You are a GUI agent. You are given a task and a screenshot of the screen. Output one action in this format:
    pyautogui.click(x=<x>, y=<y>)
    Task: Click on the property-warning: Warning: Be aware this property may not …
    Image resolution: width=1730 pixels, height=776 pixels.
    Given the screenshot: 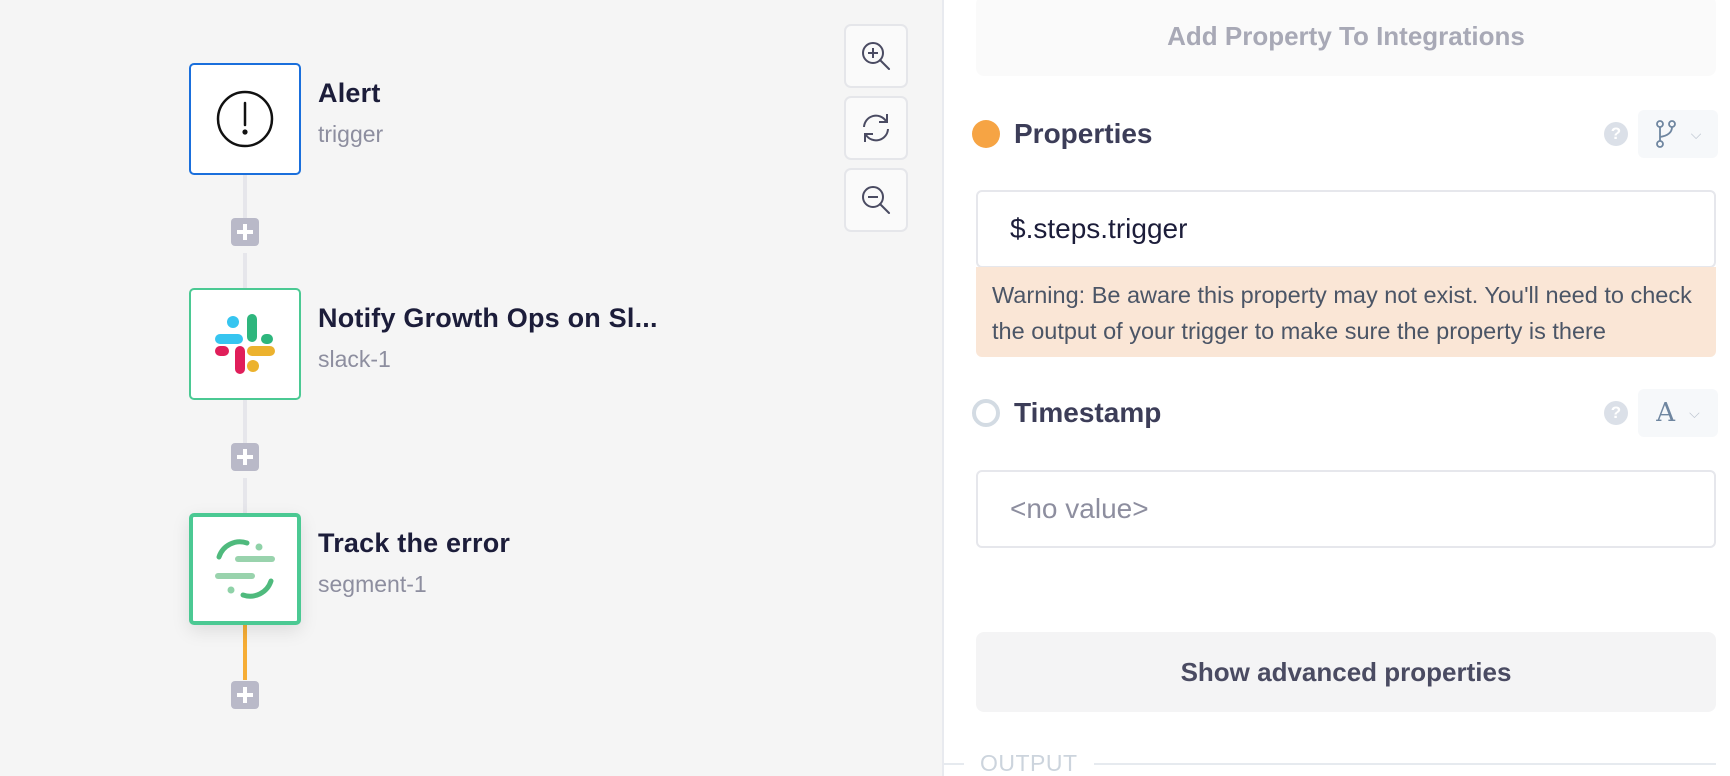 What is the action you would take?
    pyautogui.click(x=1346, y=312)
    